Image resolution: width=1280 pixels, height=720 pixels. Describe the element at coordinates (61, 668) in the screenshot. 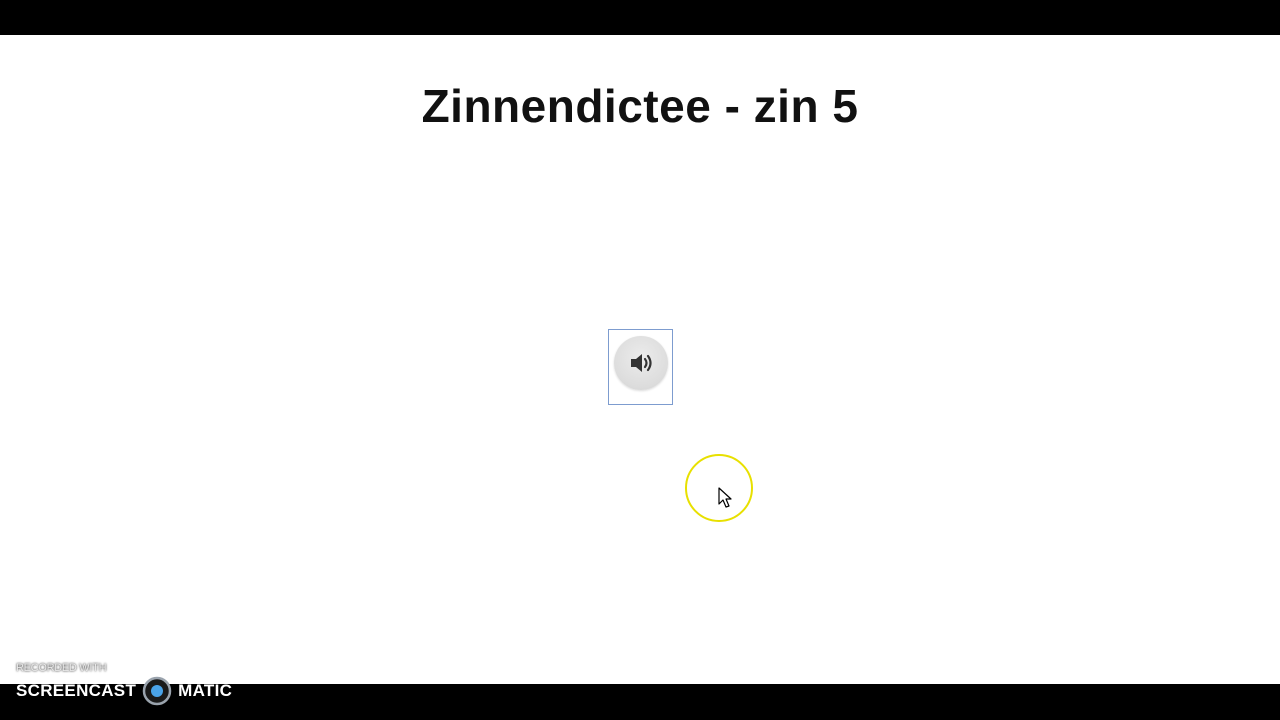

I see `watermark-recorded-with: RECORDED WITH` at that location.